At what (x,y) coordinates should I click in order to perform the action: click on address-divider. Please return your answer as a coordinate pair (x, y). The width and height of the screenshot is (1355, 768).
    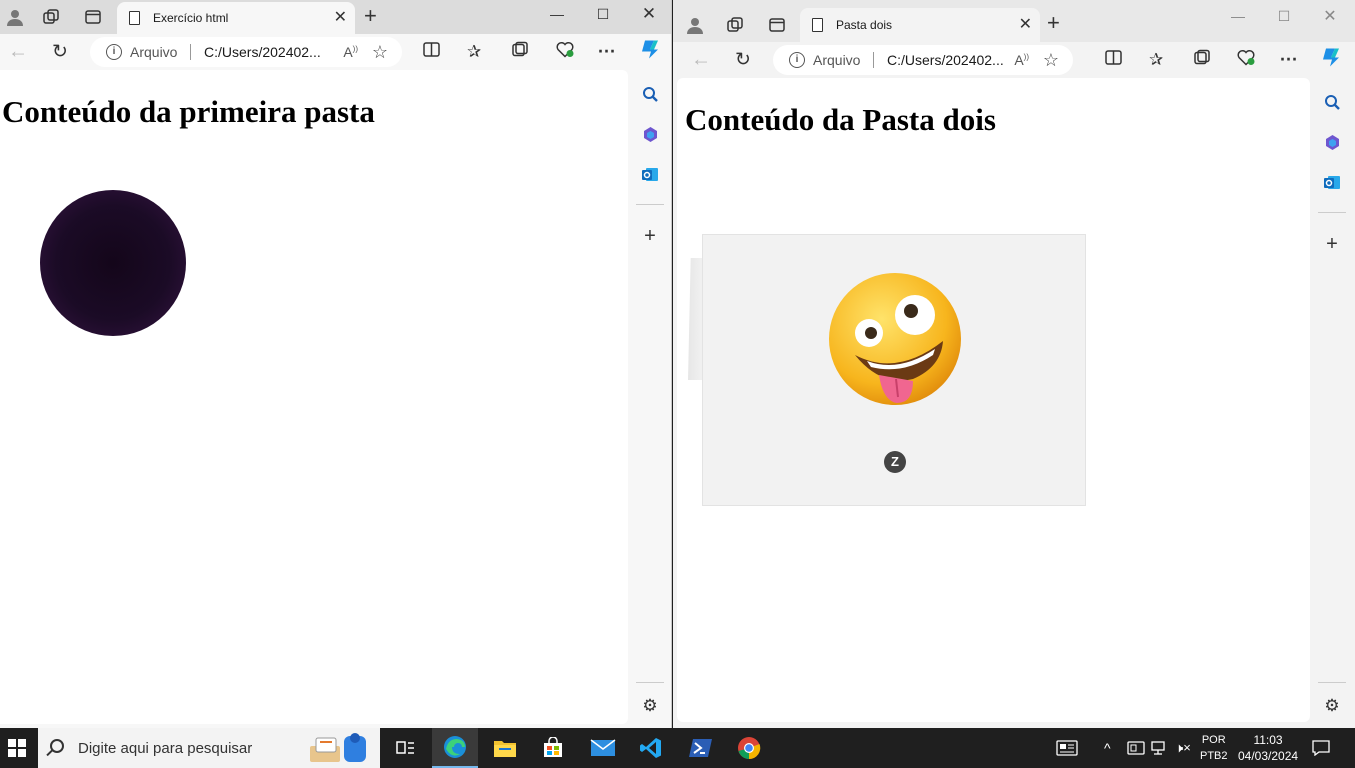
    Looking at the image, I should click on (873, 60).